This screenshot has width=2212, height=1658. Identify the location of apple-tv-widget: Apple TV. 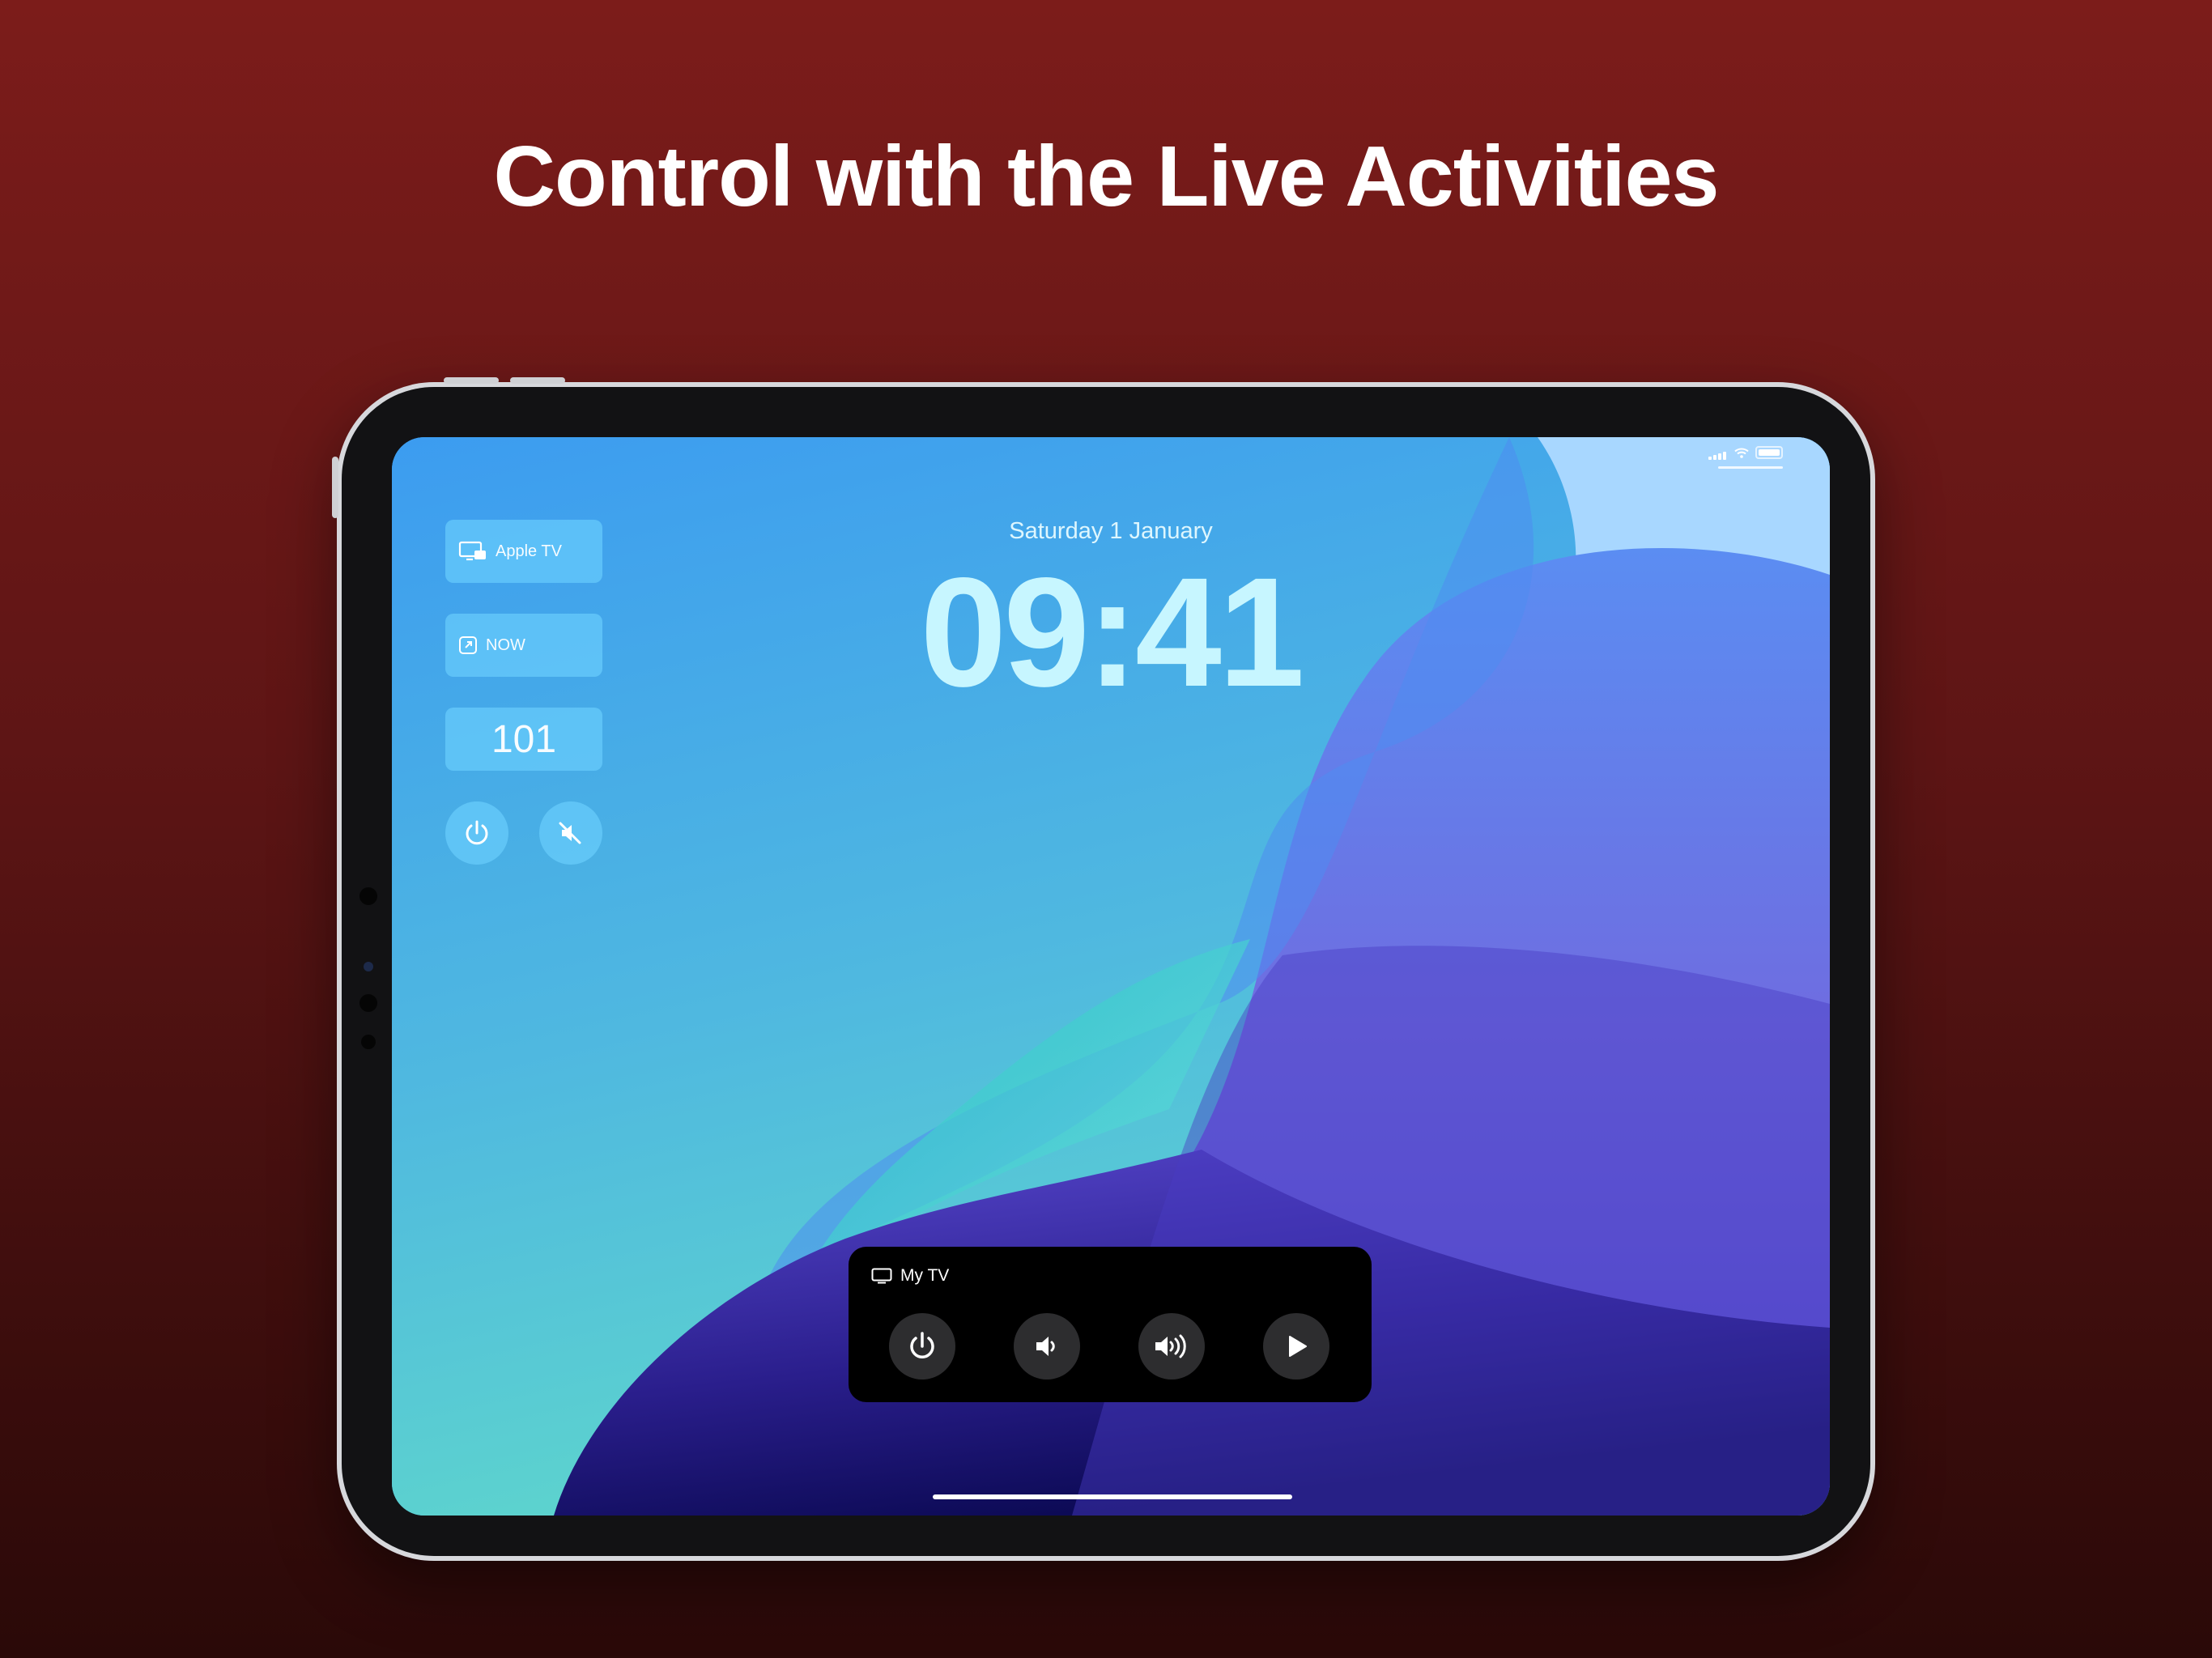
(523, 551).